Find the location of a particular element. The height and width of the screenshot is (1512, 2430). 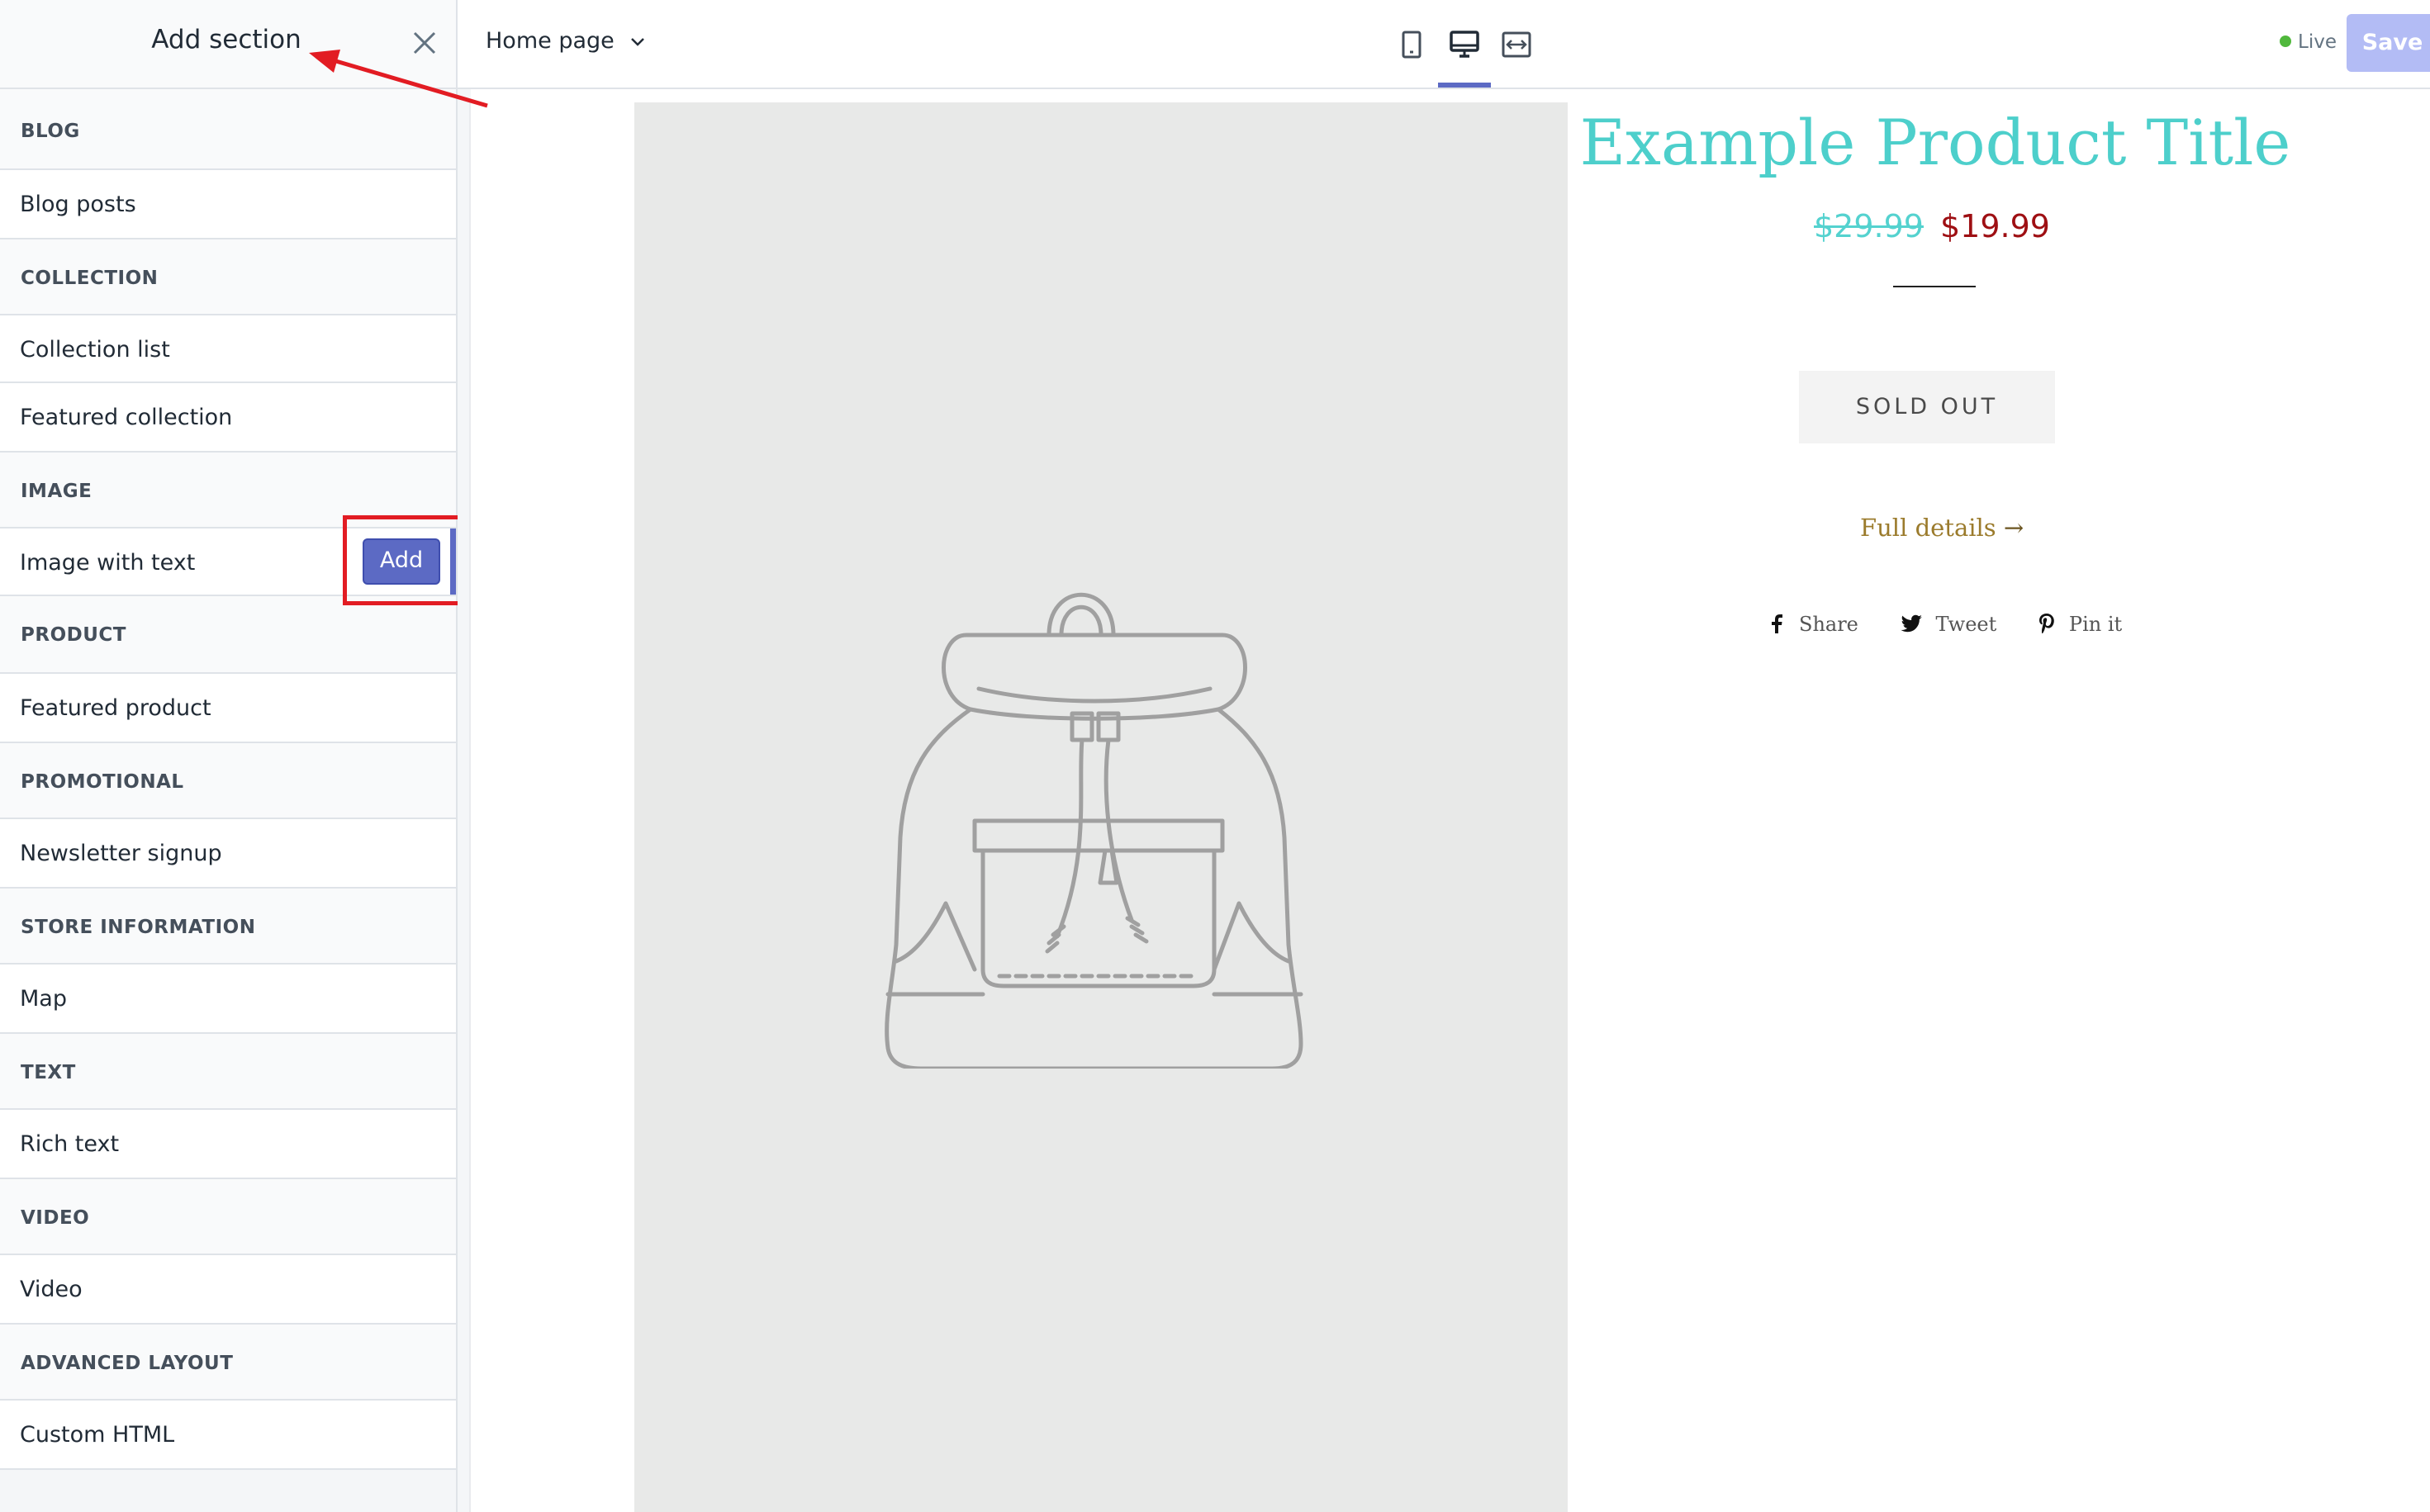

social-share-row: Share Tweet Pin it is located at coordinates (1963, 624).